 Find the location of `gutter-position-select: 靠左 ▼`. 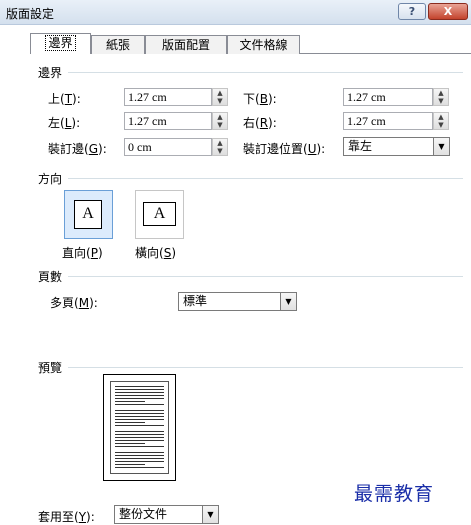

gutter-position-select: 靠左 ▼ is located at coordinates (396, 146).